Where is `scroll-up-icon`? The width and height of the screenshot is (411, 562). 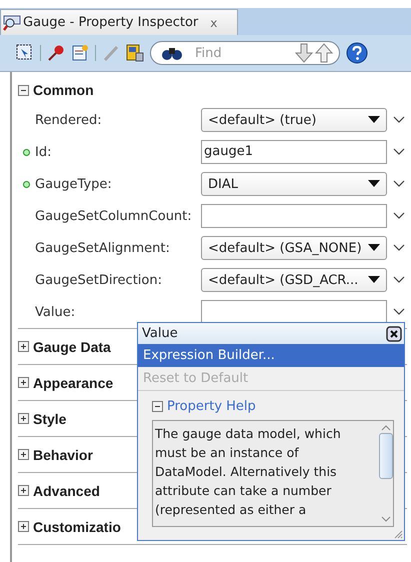 scroll-up-icon is located at coordinates (386, 428).